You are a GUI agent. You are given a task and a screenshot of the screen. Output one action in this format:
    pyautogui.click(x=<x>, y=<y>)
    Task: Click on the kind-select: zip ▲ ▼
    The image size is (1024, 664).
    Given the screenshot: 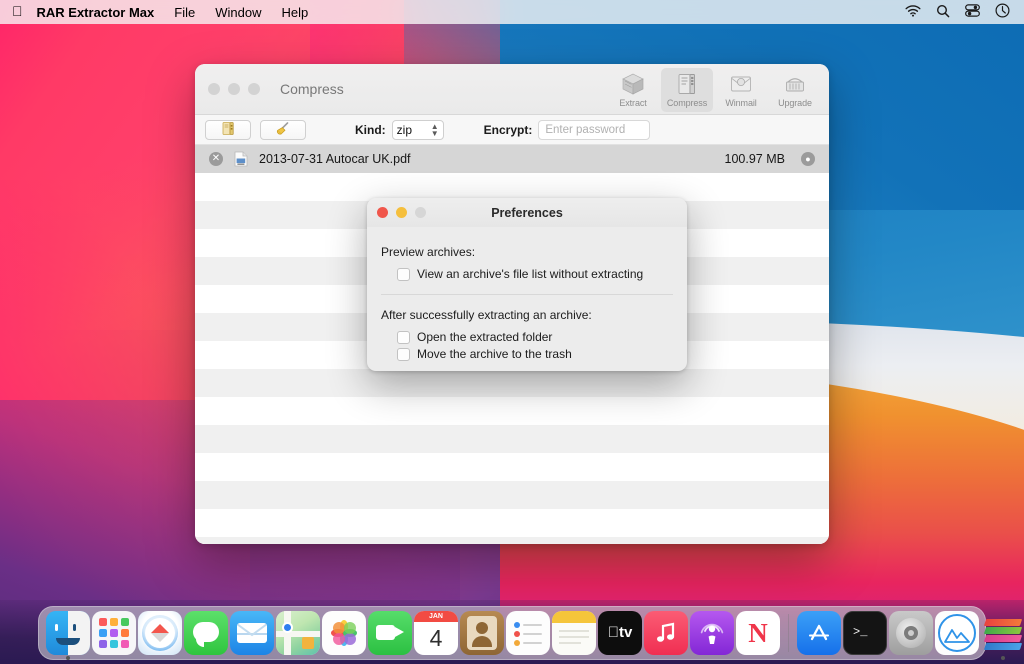 What is the action you would take?
    pyautogui.click(x=417, y=129)
    